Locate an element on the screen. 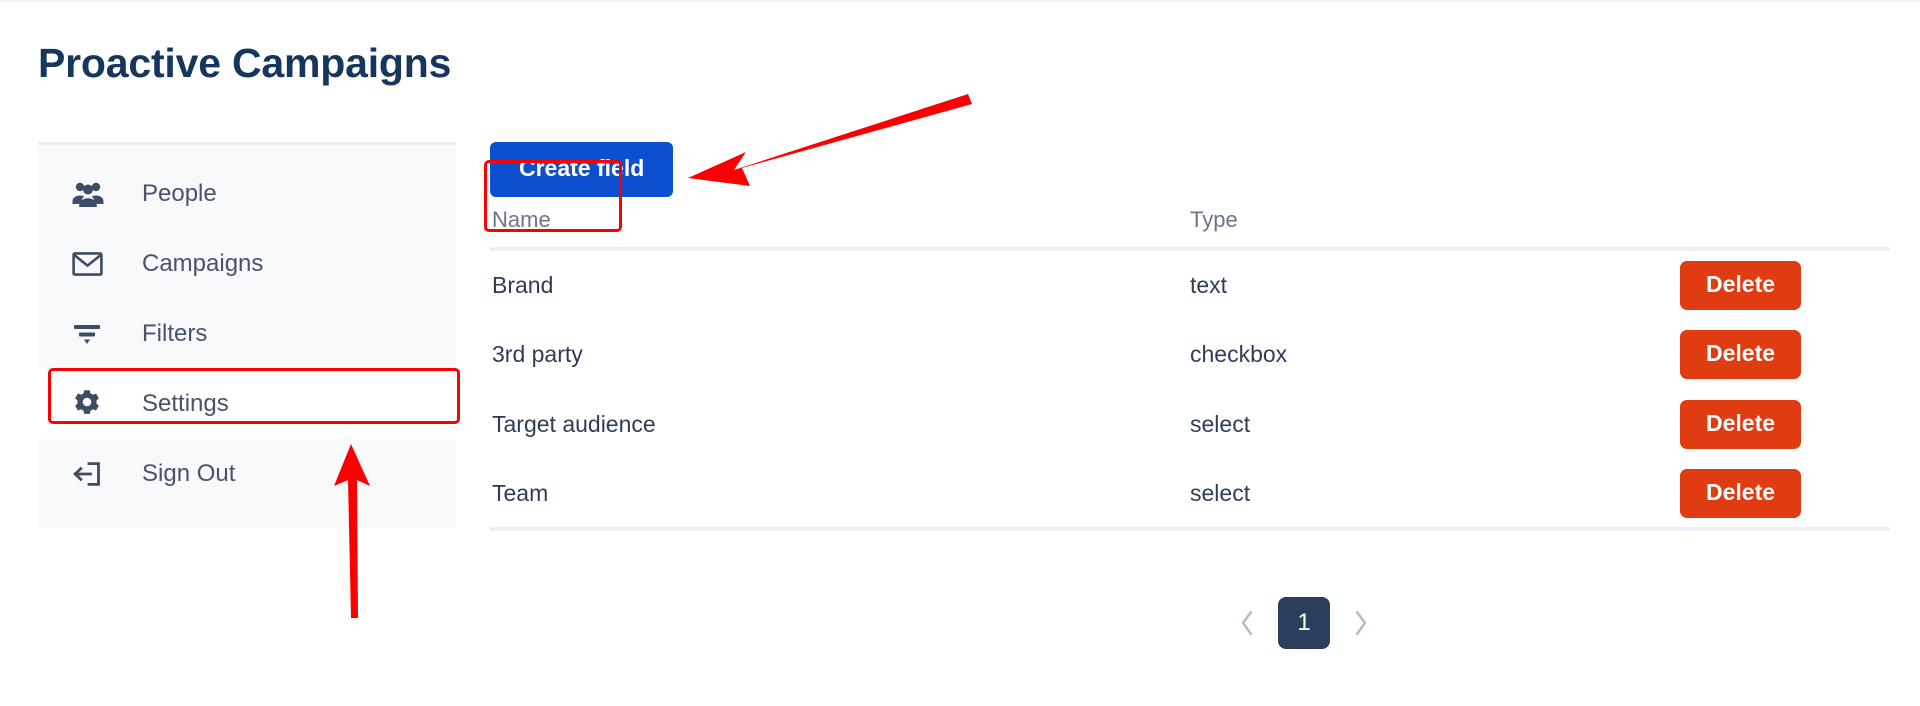  pagination-next-button is located at coordinates (1361, 623).